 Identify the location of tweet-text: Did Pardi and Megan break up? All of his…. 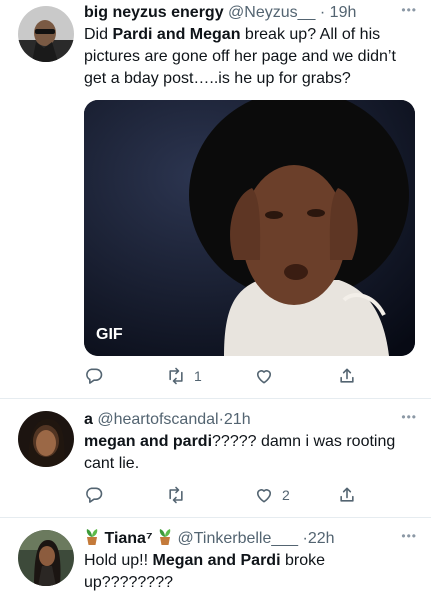
(240, 56).